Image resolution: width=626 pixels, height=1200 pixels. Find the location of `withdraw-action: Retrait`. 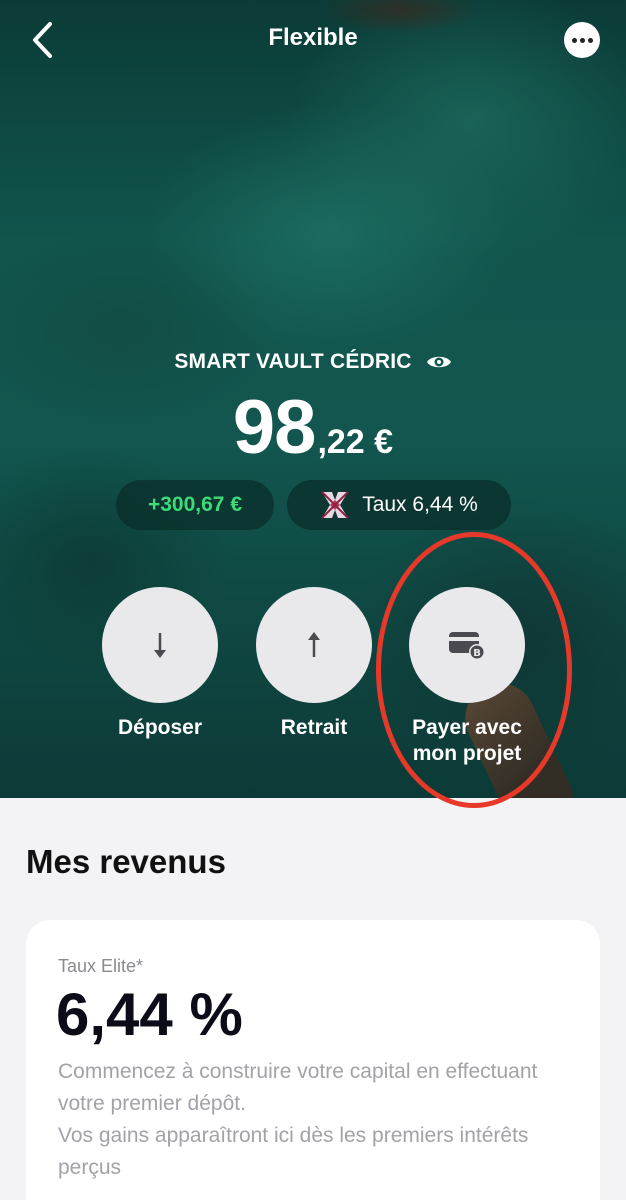

withdraw-action: Retrait is located at coordinates (314, 664).